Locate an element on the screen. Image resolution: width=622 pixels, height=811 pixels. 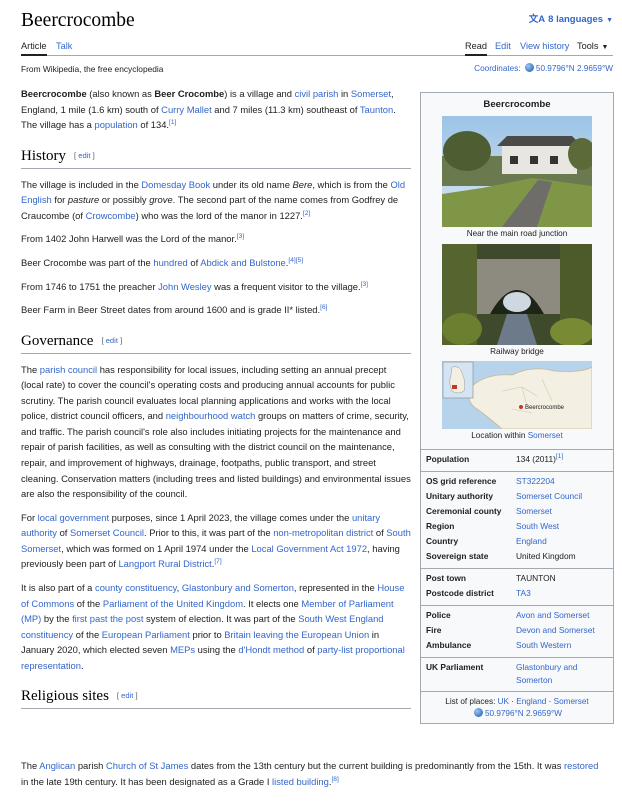
text: ) is a village and is located at coordinates (259, 93).